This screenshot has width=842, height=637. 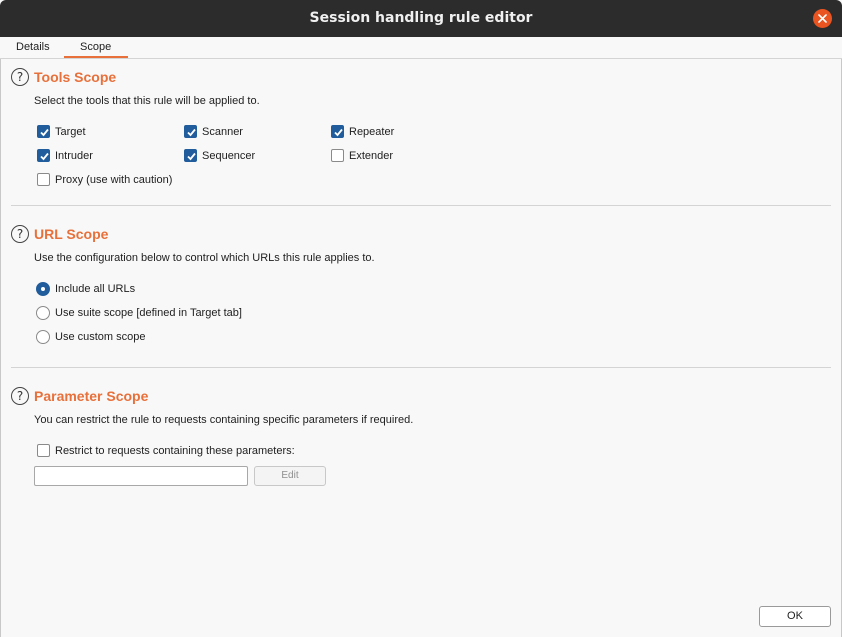 I want to click on radio-label-include-all-urls: Include all URLs, so click(x=95, y=289).